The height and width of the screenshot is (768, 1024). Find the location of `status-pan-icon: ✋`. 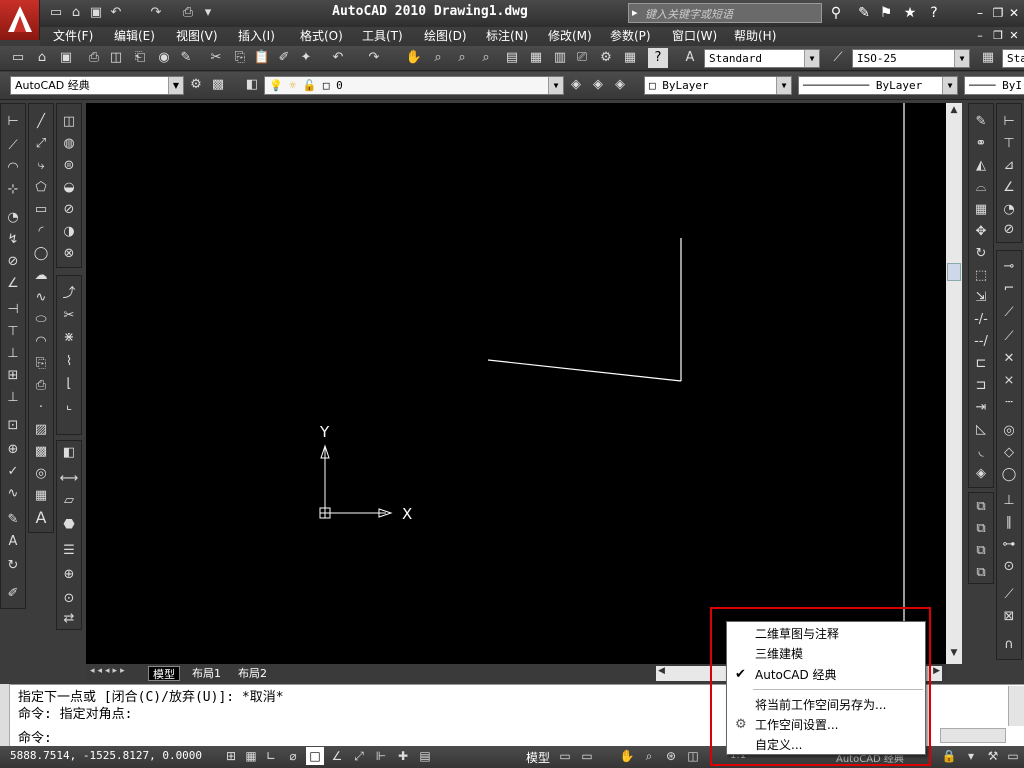

status-pan-icon: ✋ is located at coordinates (627, 756).